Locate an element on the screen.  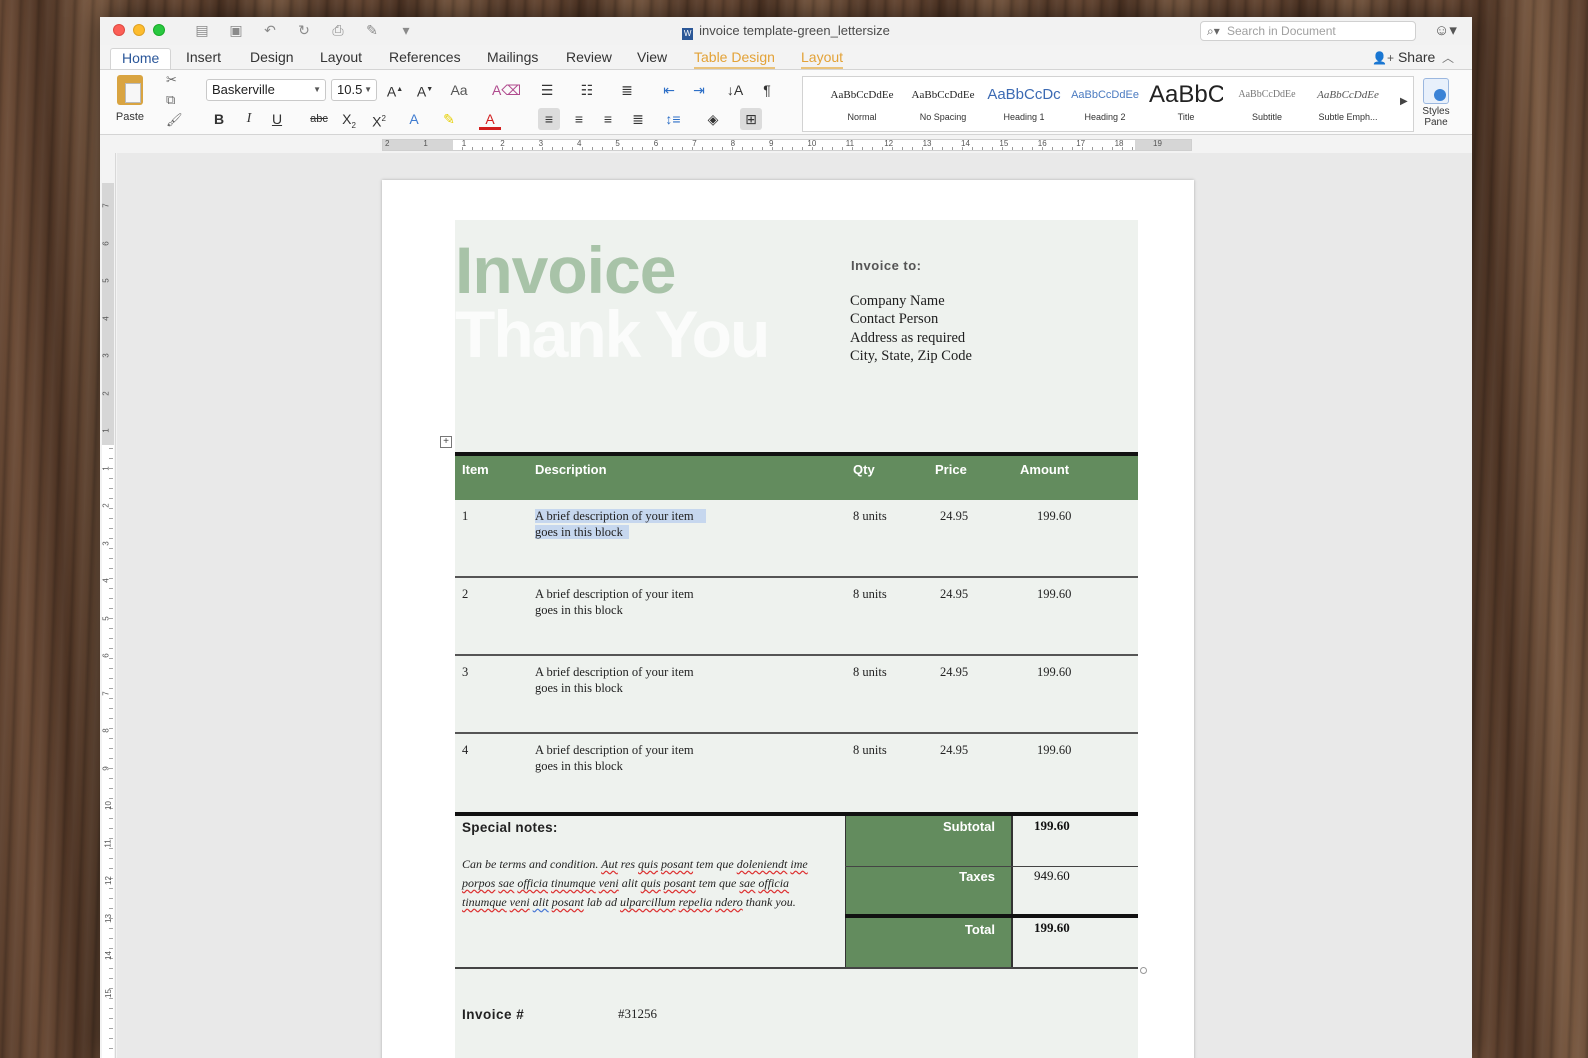
style-subtitle: AaBbCcDdEe Subtitle is located at coordinates (1267, 104).